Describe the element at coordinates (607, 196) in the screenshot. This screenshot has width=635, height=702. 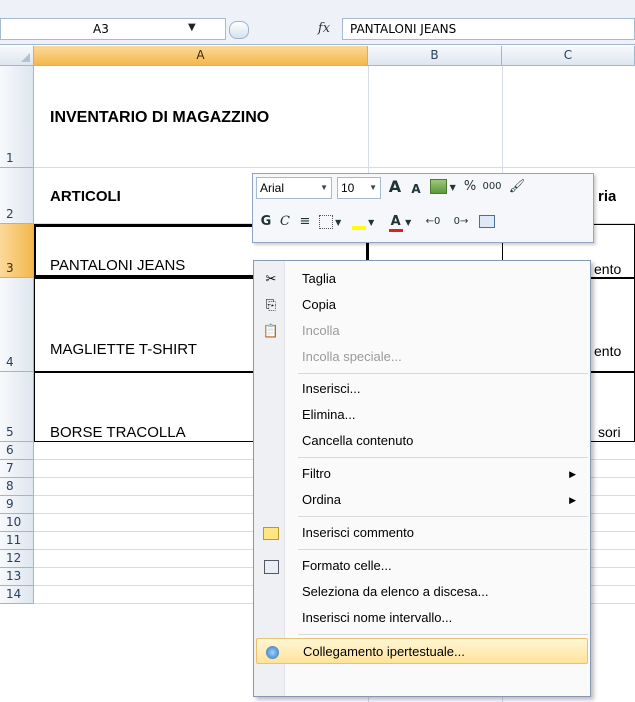
I see `header-column-c: ria` at that location.